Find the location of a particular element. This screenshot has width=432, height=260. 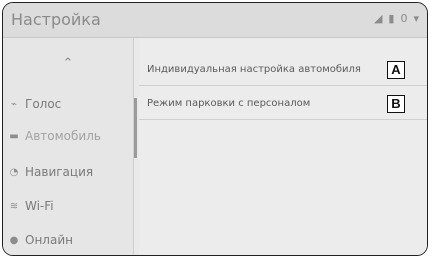

callout-badge: B is located at coordinates (396, 103).